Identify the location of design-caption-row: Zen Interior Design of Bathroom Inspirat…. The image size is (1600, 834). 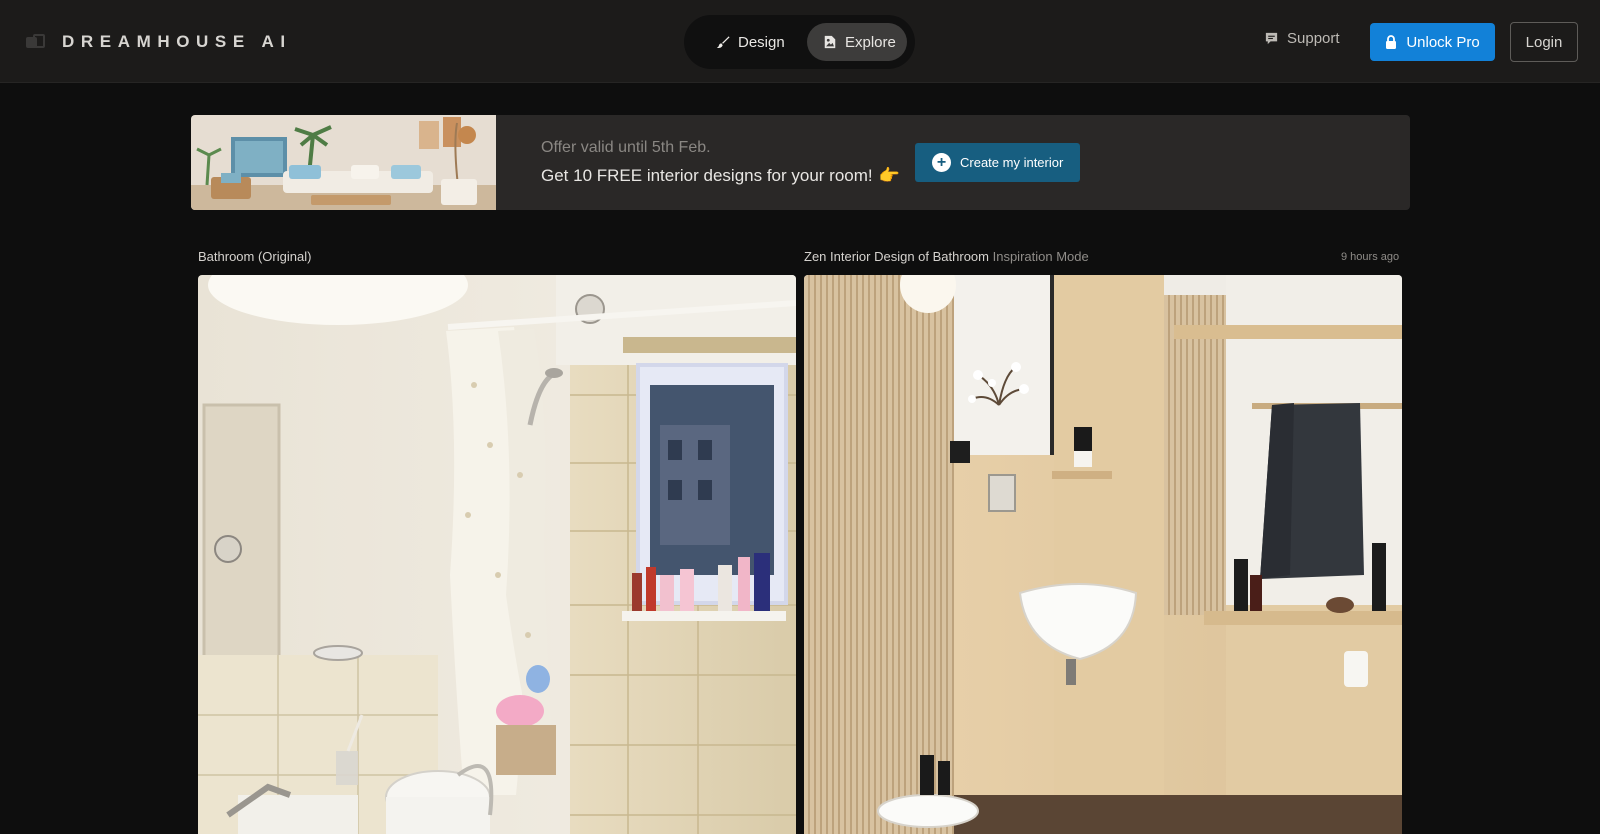
(946, 256).